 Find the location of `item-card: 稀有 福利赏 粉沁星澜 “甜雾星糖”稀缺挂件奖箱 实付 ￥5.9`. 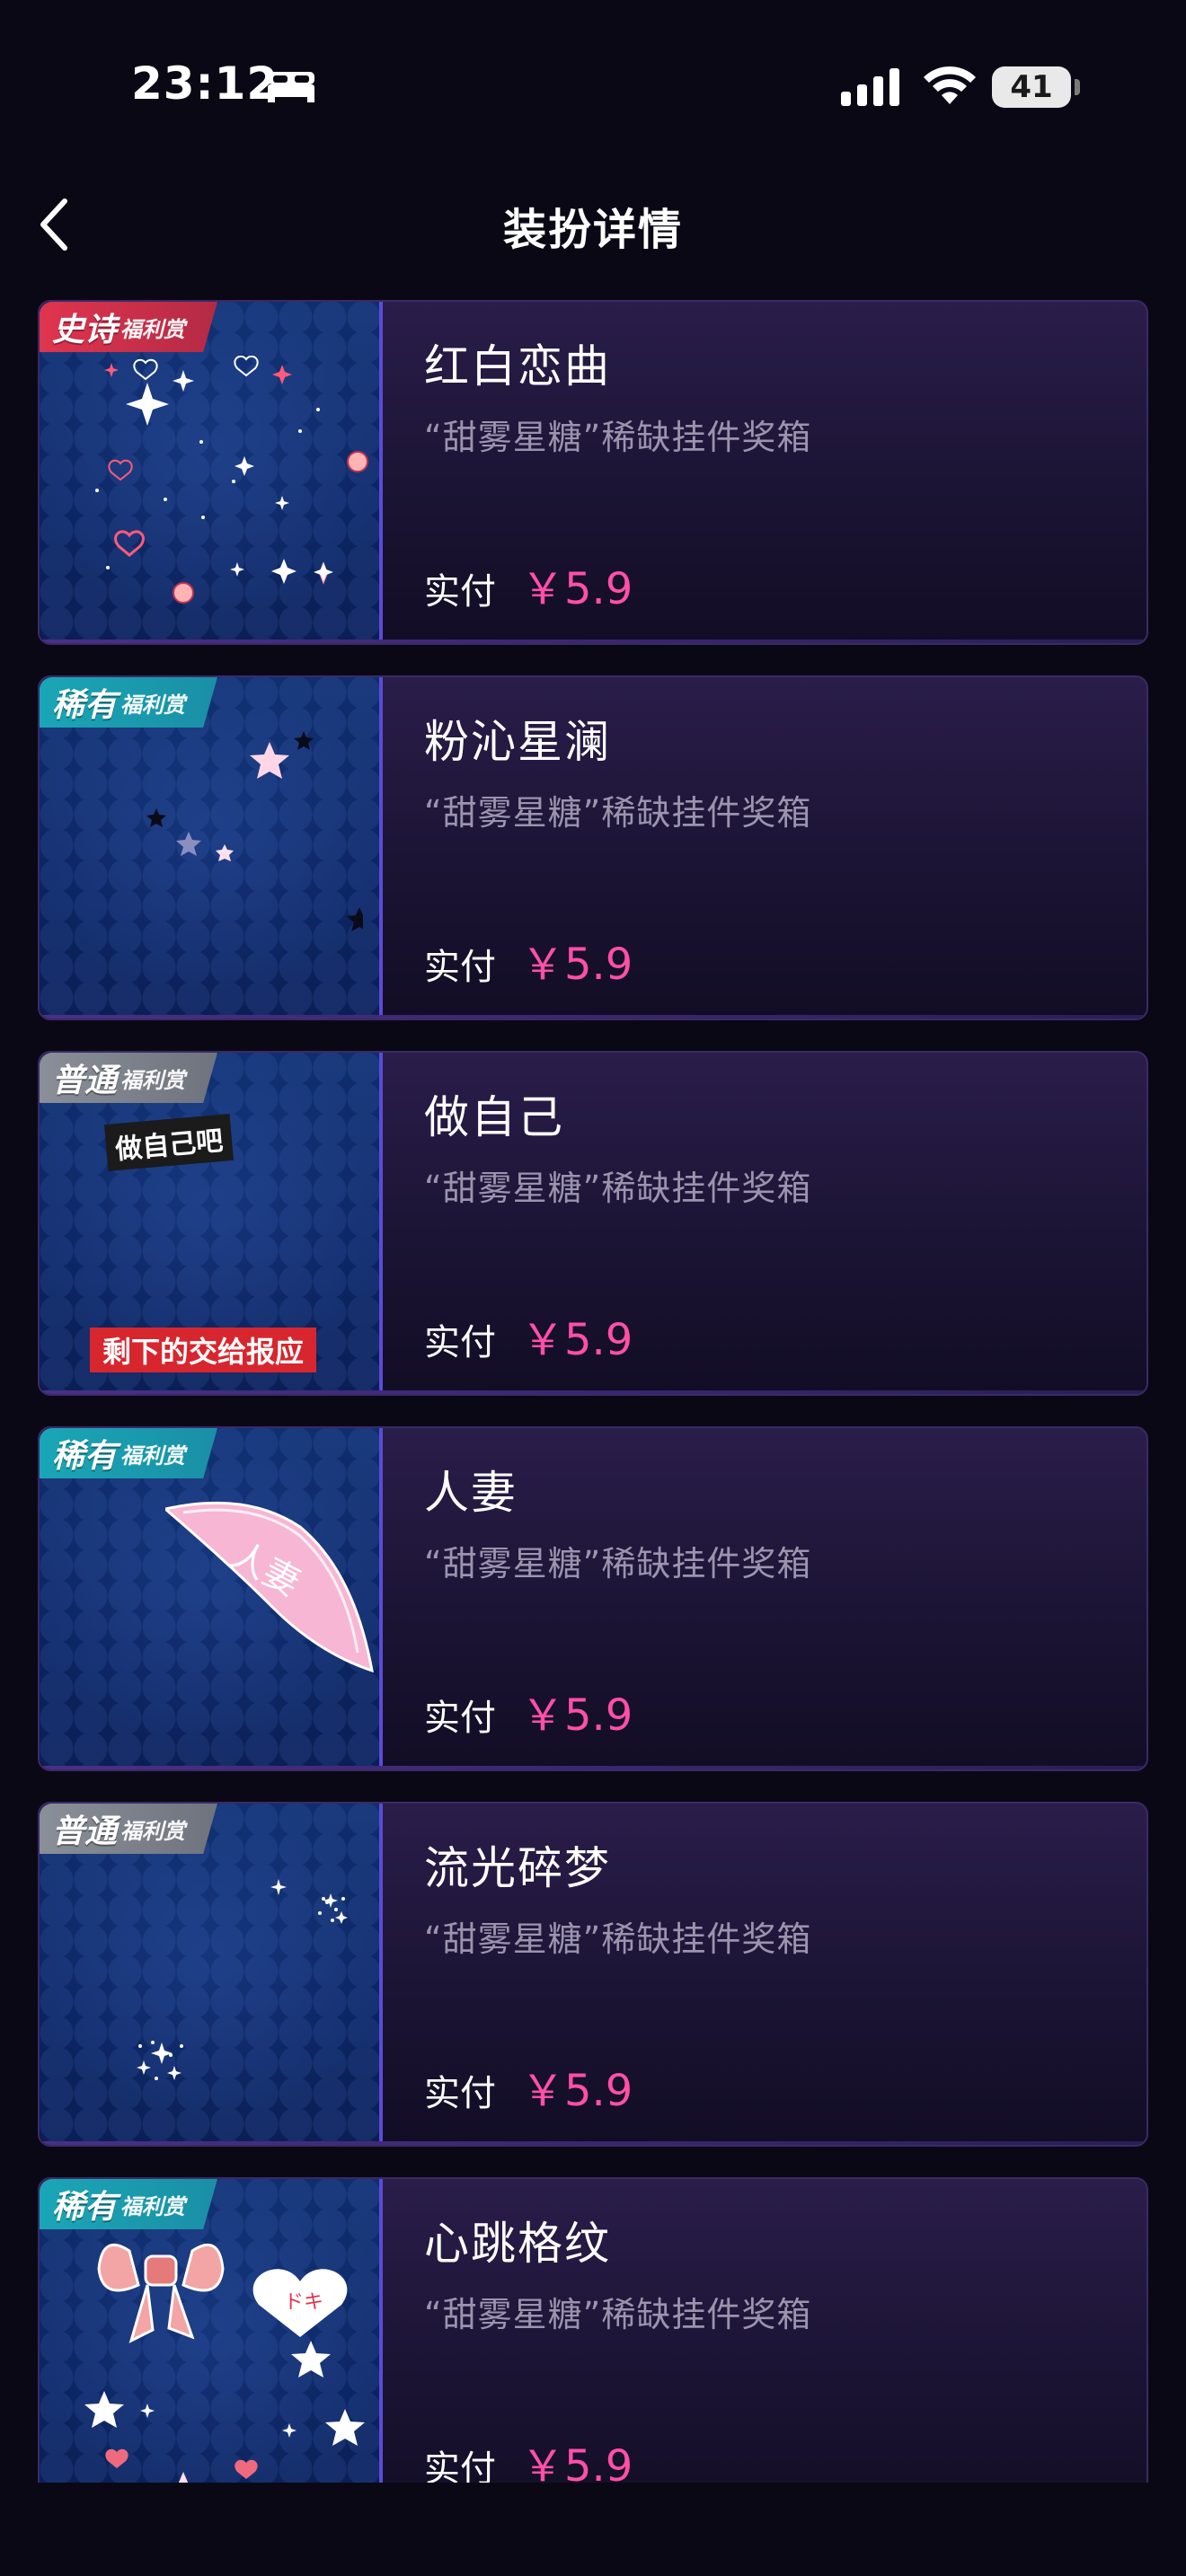

item-card: 稀有 福利赏 粉沁星澜 “甜雾星糖”稀缺挂件奖箱 实付 ￥5.9 is located at coordinates (593, 847).